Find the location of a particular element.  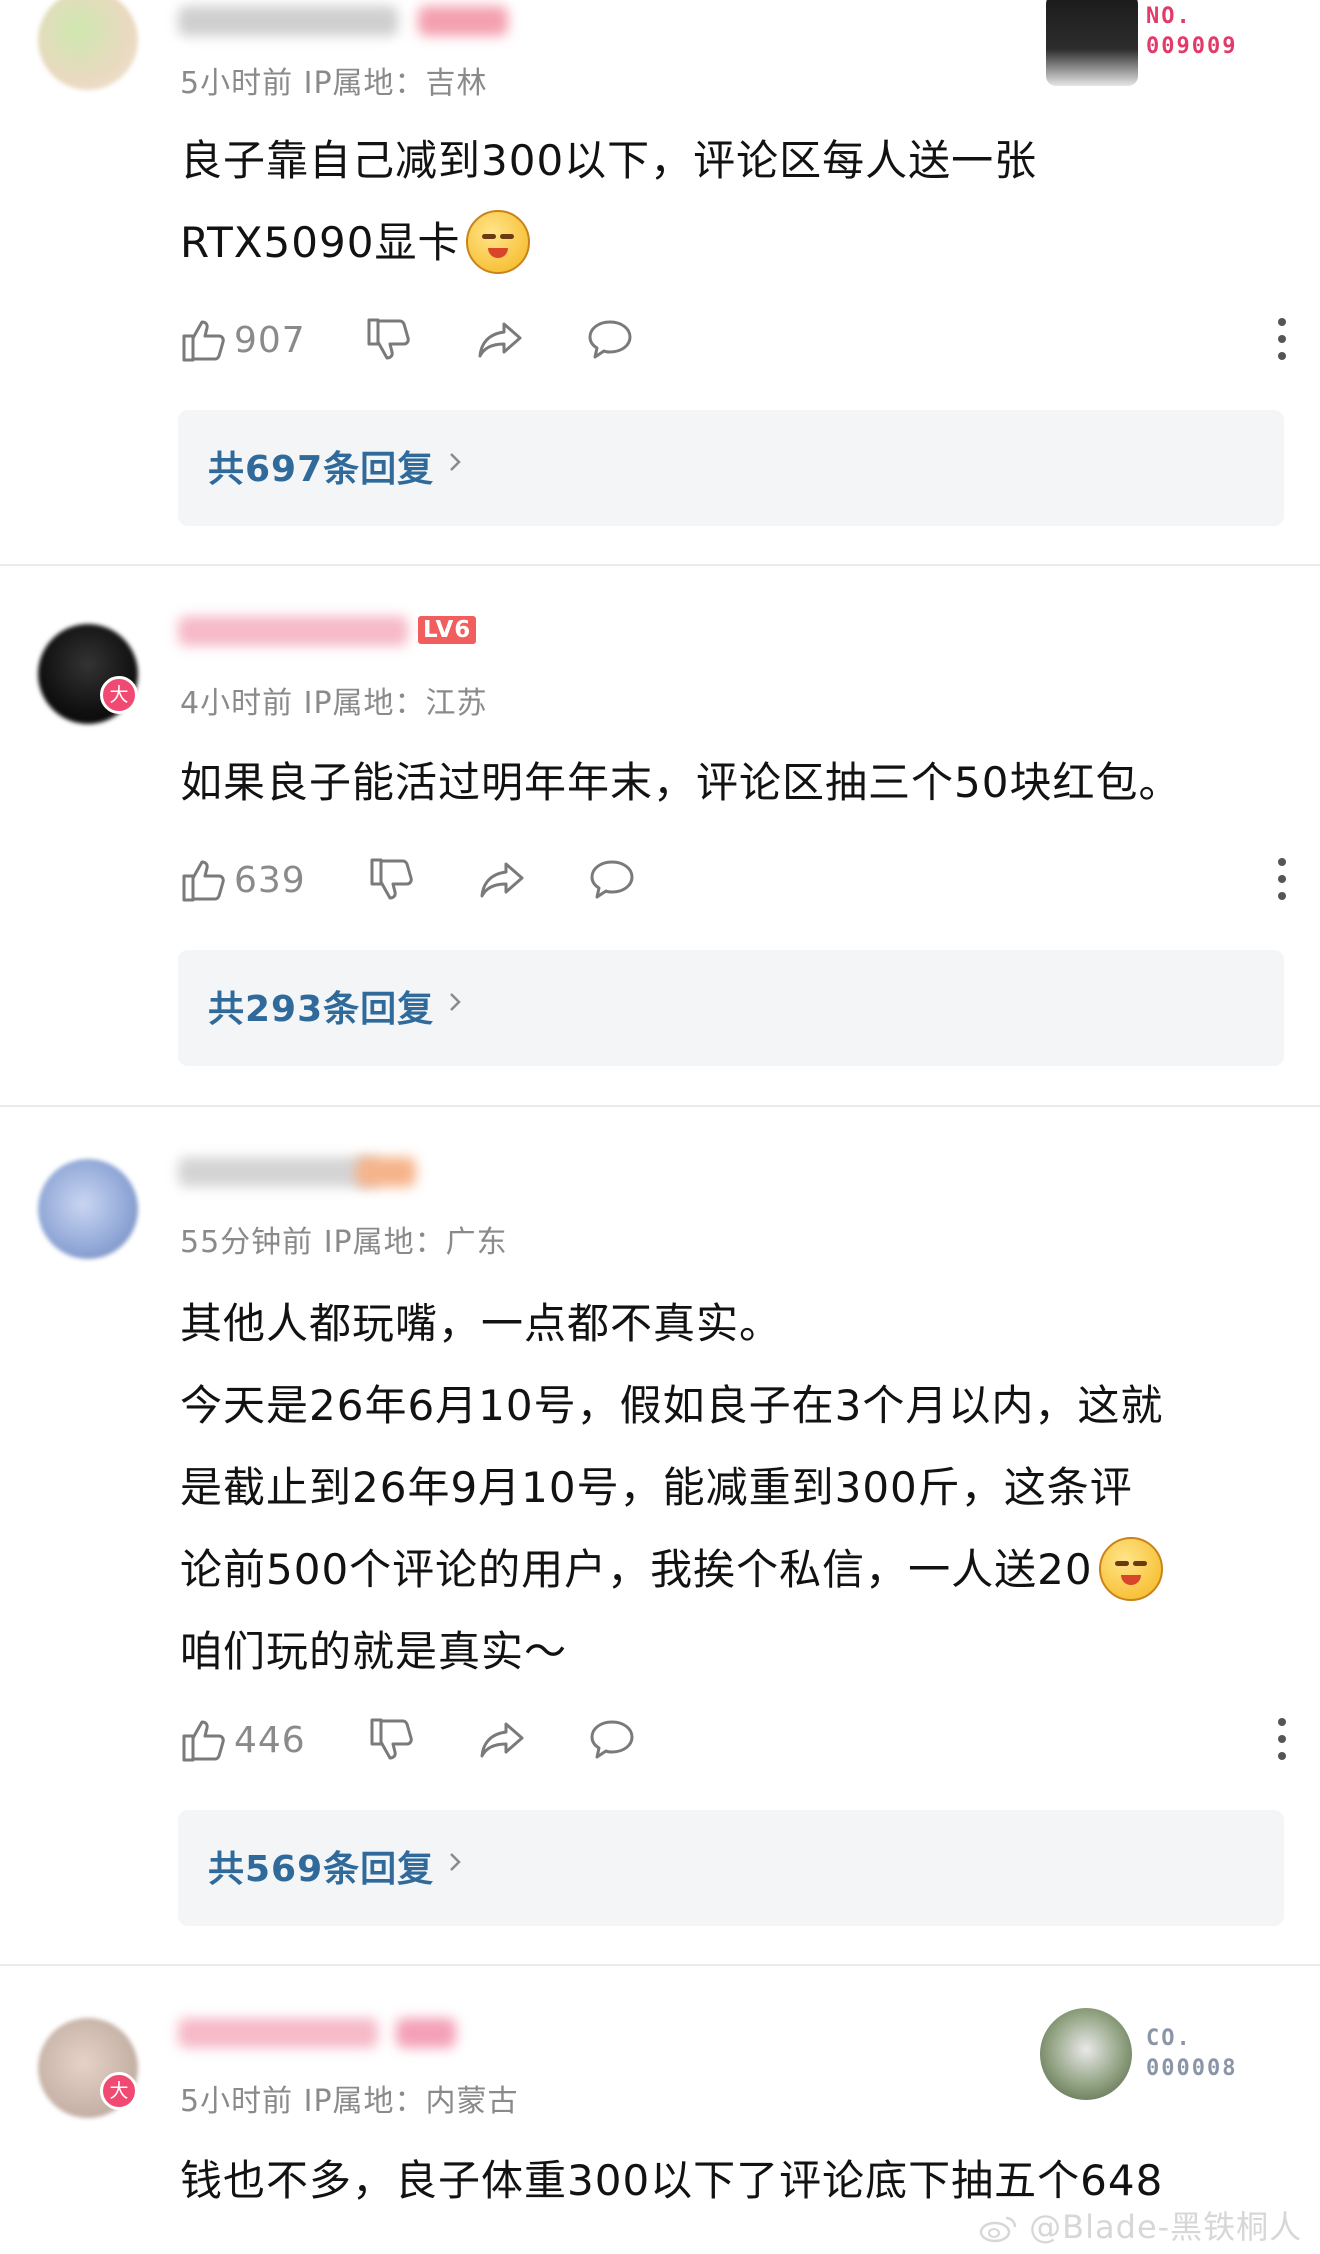

weibo-logo-icon is located at coordinates (998, 2229).